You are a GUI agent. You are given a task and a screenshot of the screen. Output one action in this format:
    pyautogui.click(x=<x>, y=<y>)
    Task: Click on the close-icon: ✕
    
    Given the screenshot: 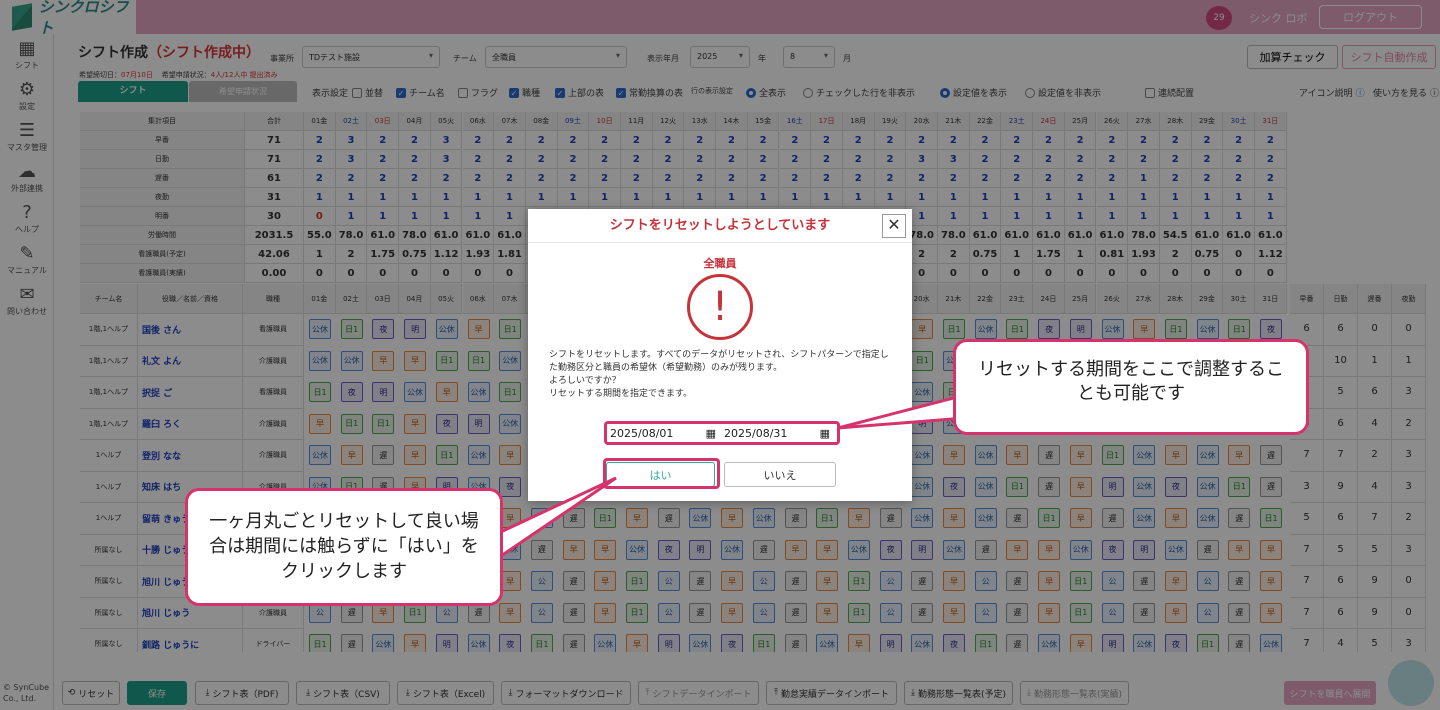 What is the action you would take?
    pyautogui.click(x=894, y=226)
    